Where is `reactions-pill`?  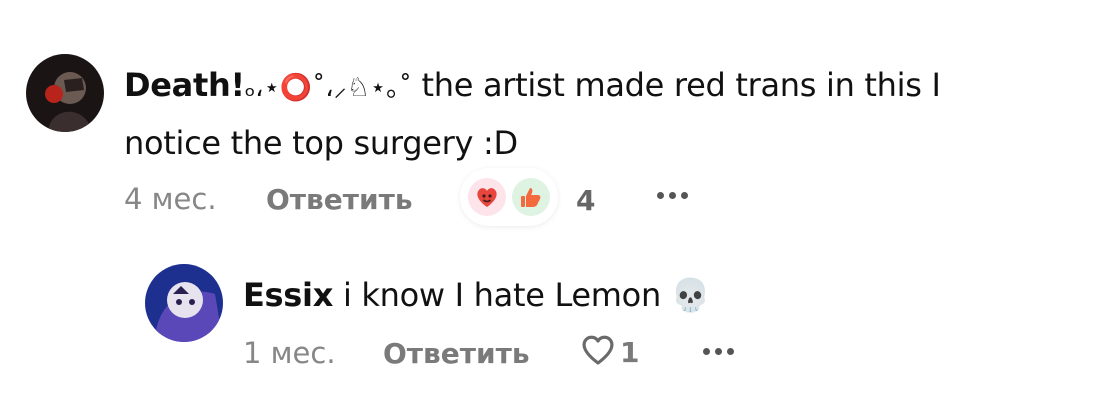
reactions-pill is located at coordinates (509, 197).